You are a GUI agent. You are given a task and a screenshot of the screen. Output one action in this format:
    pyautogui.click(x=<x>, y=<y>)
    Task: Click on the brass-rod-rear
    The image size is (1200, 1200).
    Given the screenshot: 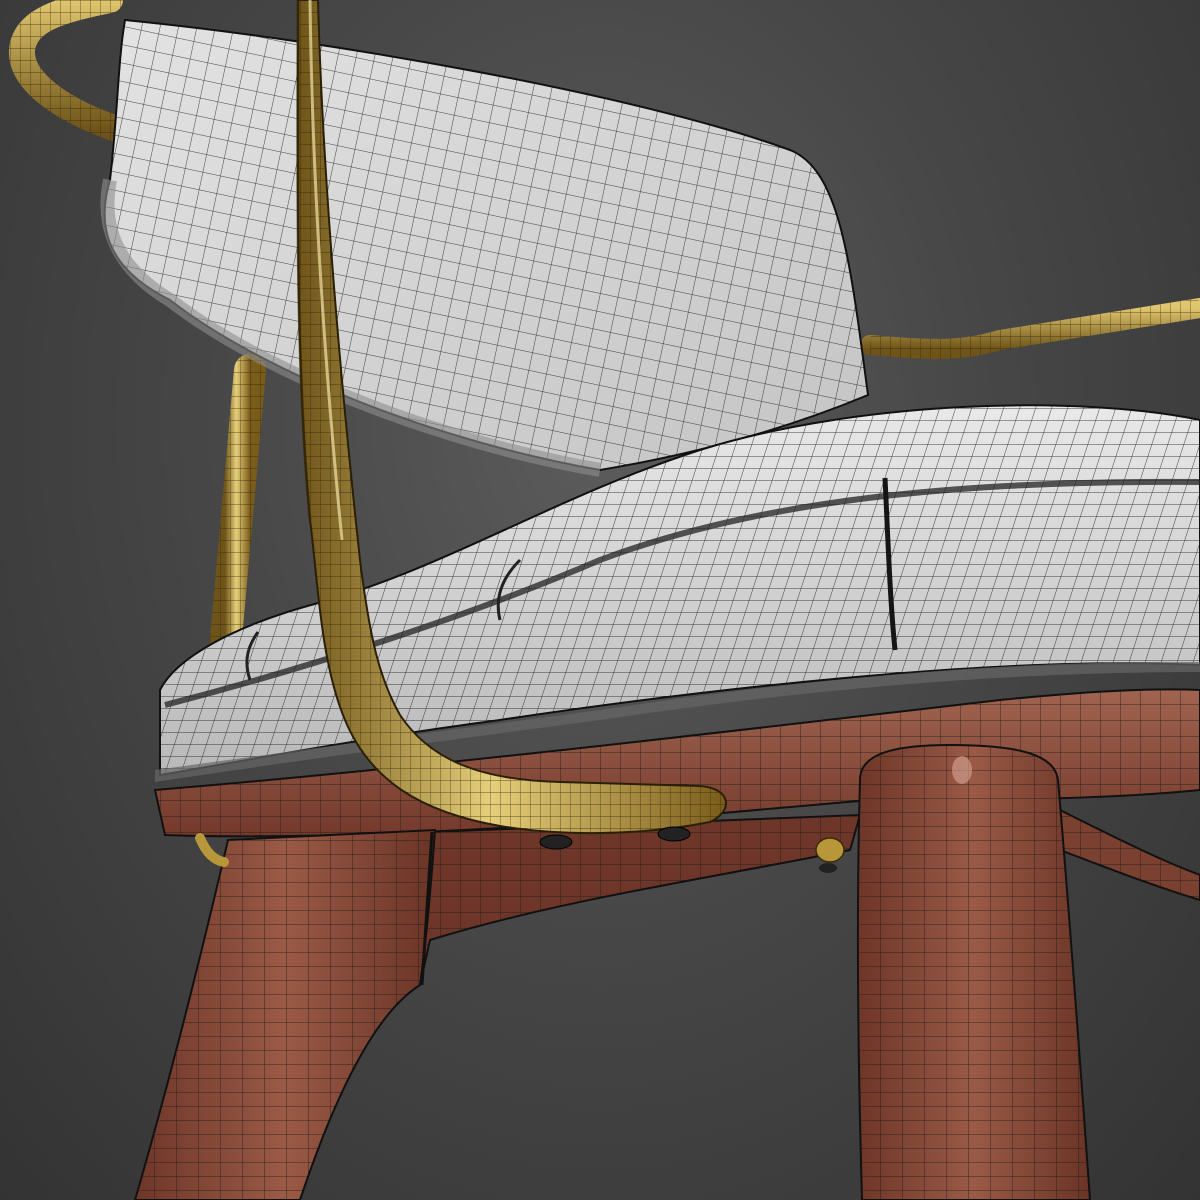 What is the action you would take?
    pyautogui.click(x=237, y=510)
    